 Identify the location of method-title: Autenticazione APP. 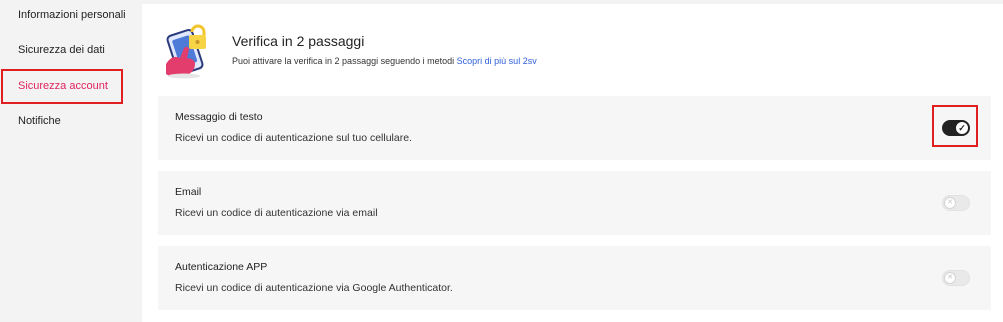
(221, 267).